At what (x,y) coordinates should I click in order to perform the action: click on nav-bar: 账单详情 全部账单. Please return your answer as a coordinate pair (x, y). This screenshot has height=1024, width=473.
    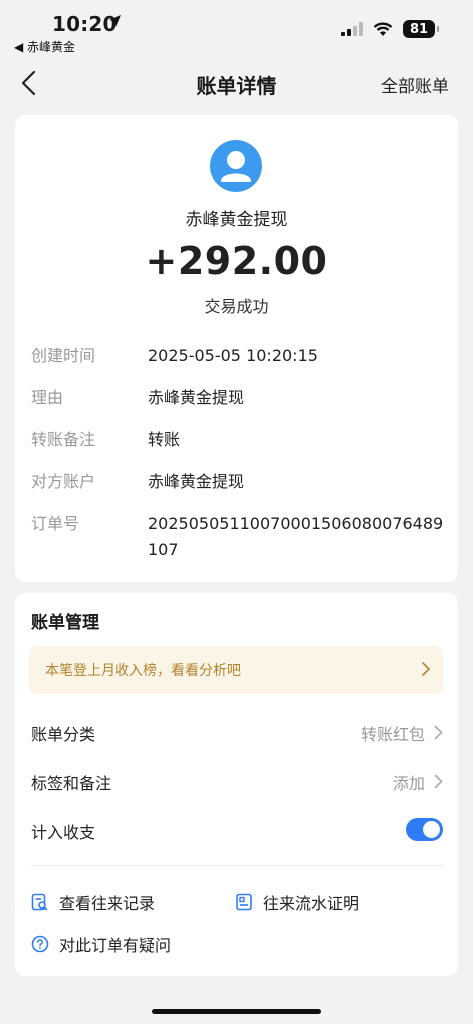
    Looking at the image, I should click on (236, 84).